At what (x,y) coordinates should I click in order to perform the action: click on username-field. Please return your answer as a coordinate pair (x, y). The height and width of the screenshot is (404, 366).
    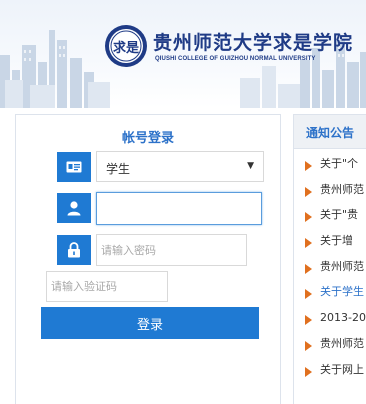
    Looking at the image, I should click on (179, 208).